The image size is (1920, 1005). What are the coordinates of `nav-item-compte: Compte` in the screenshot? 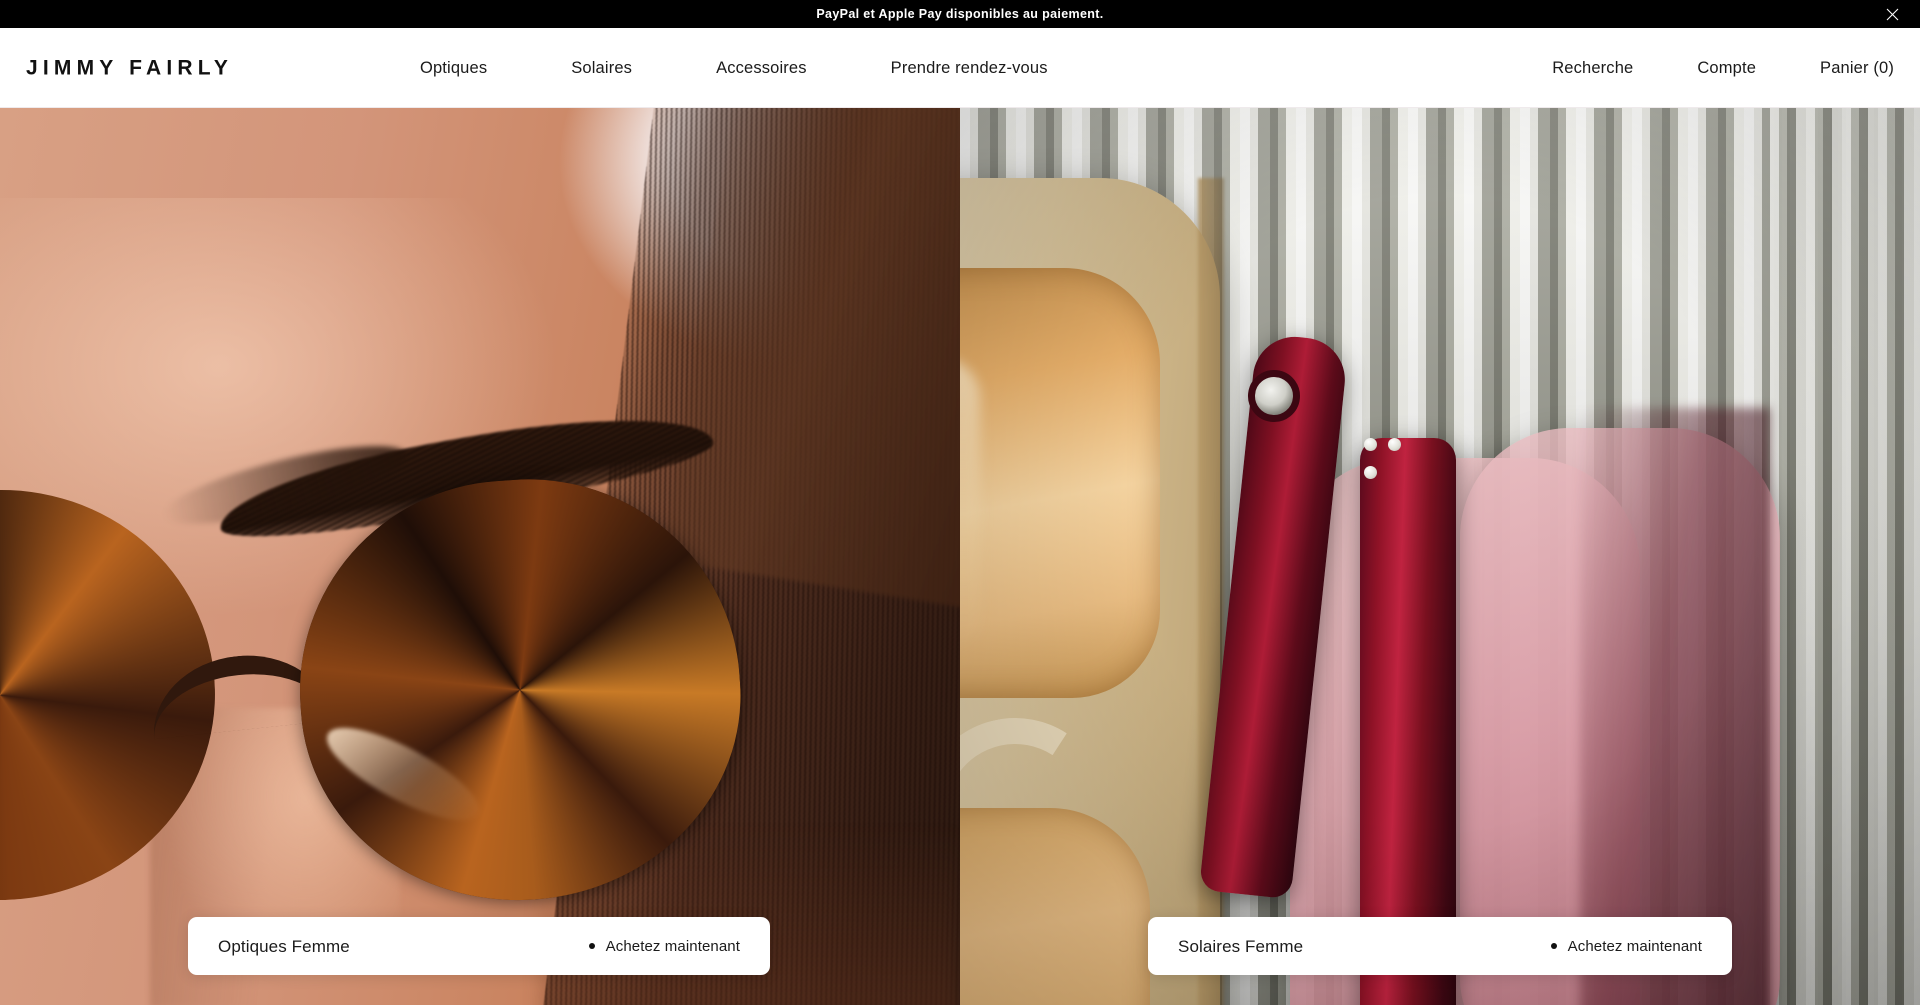 It's located at (1726, 67).